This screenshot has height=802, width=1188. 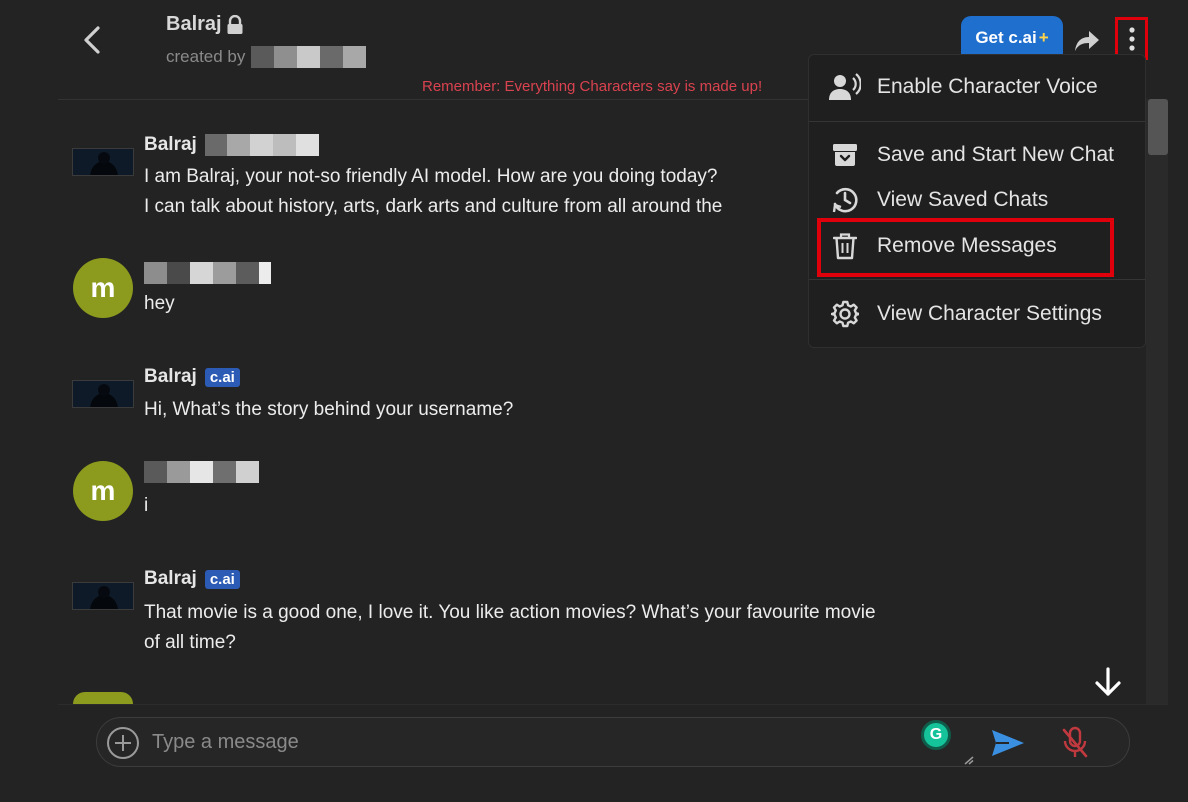 I want to click on menu-item-view-character-settings: View Character Settings, so click(x=965, y=314).